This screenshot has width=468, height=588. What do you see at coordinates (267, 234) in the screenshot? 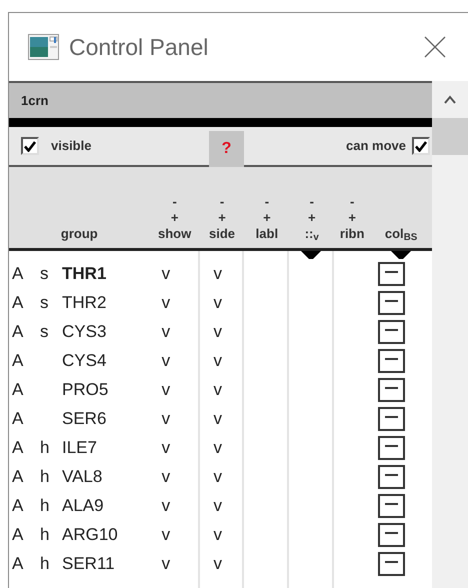
I see `column-heading: labl` at bounding box center [267, 234].